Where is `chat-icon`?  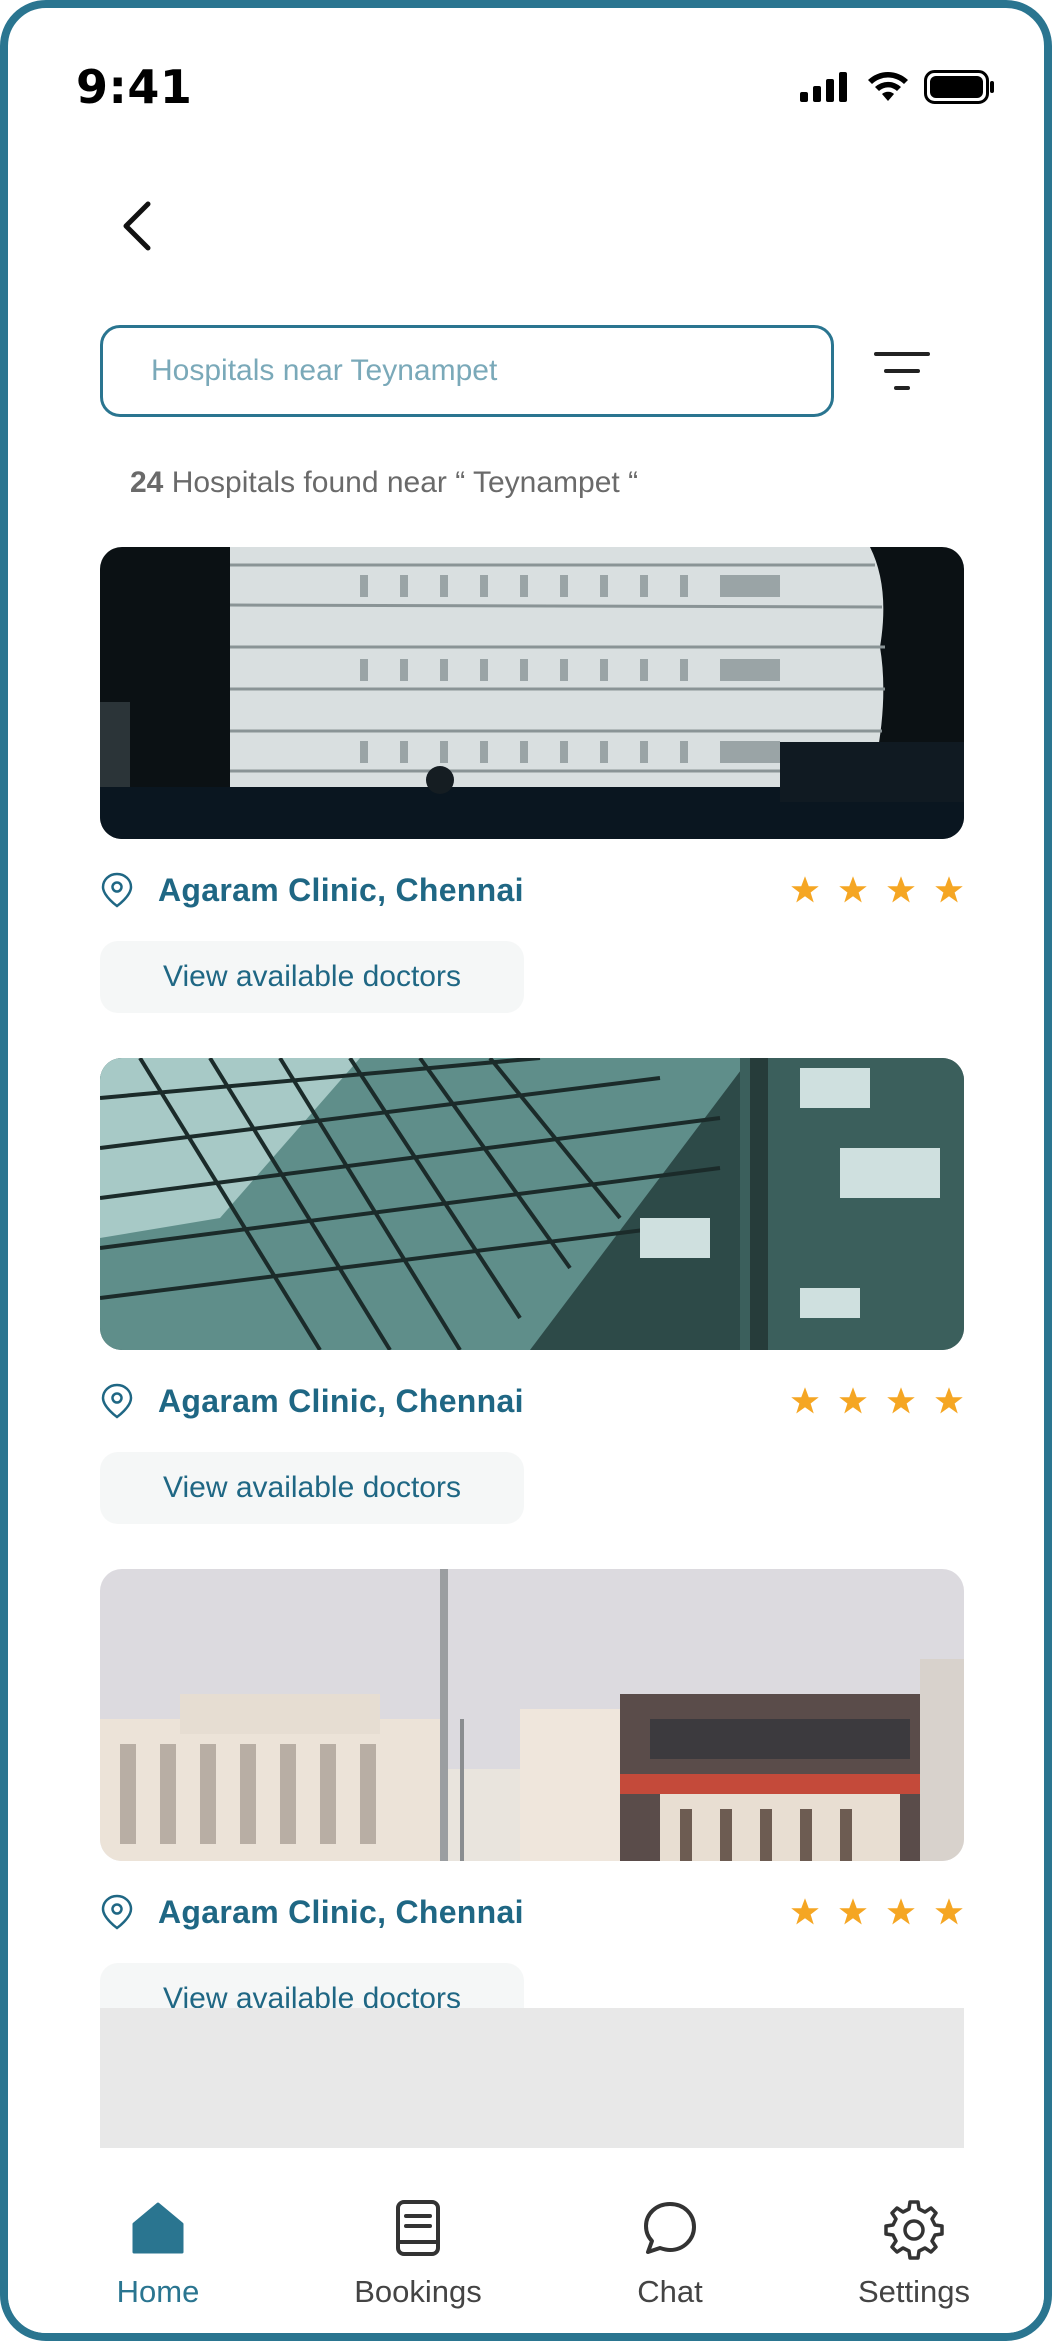
chat-icon is located at coordinates (670, 2228).